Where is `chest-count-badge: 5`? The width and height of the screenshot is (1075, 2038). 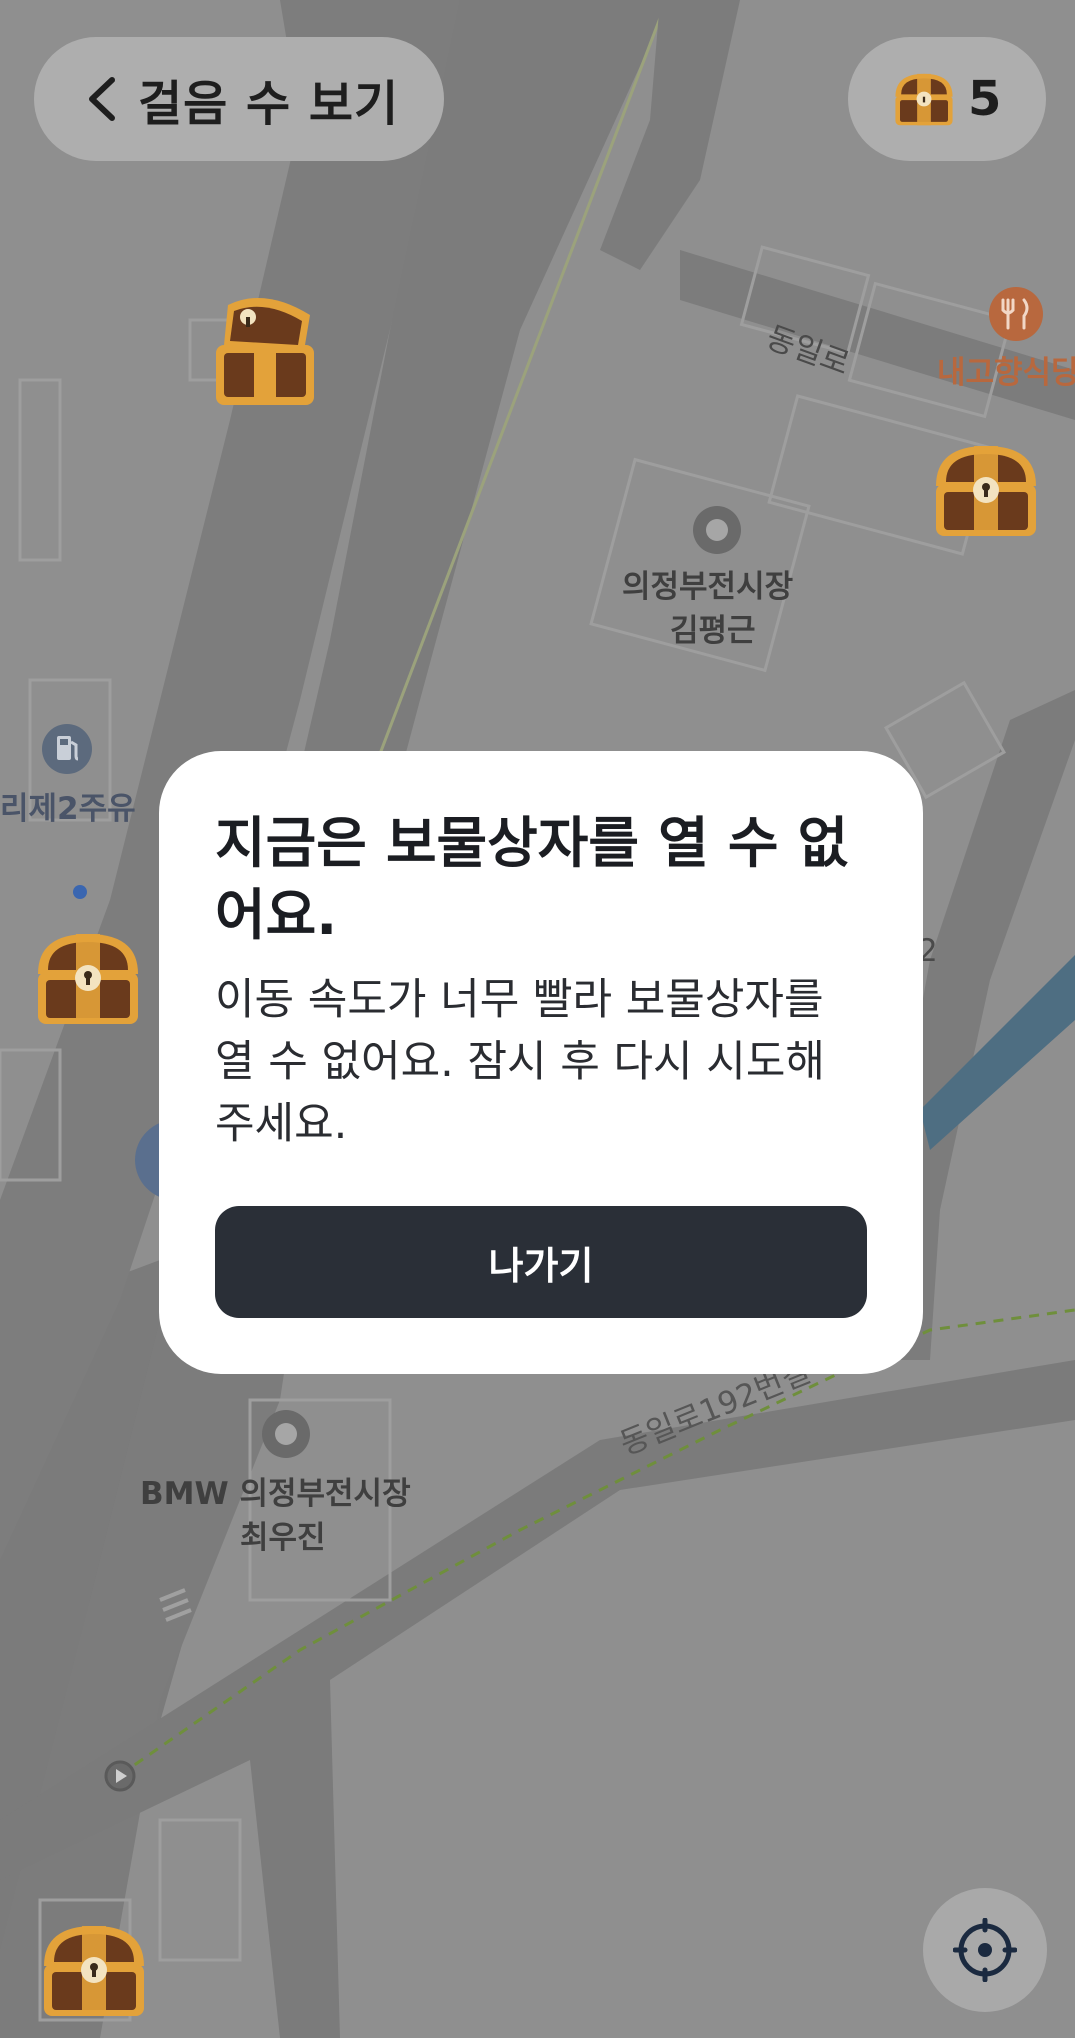
chest-count-badge: 5 is located at coordinates (947, 99).